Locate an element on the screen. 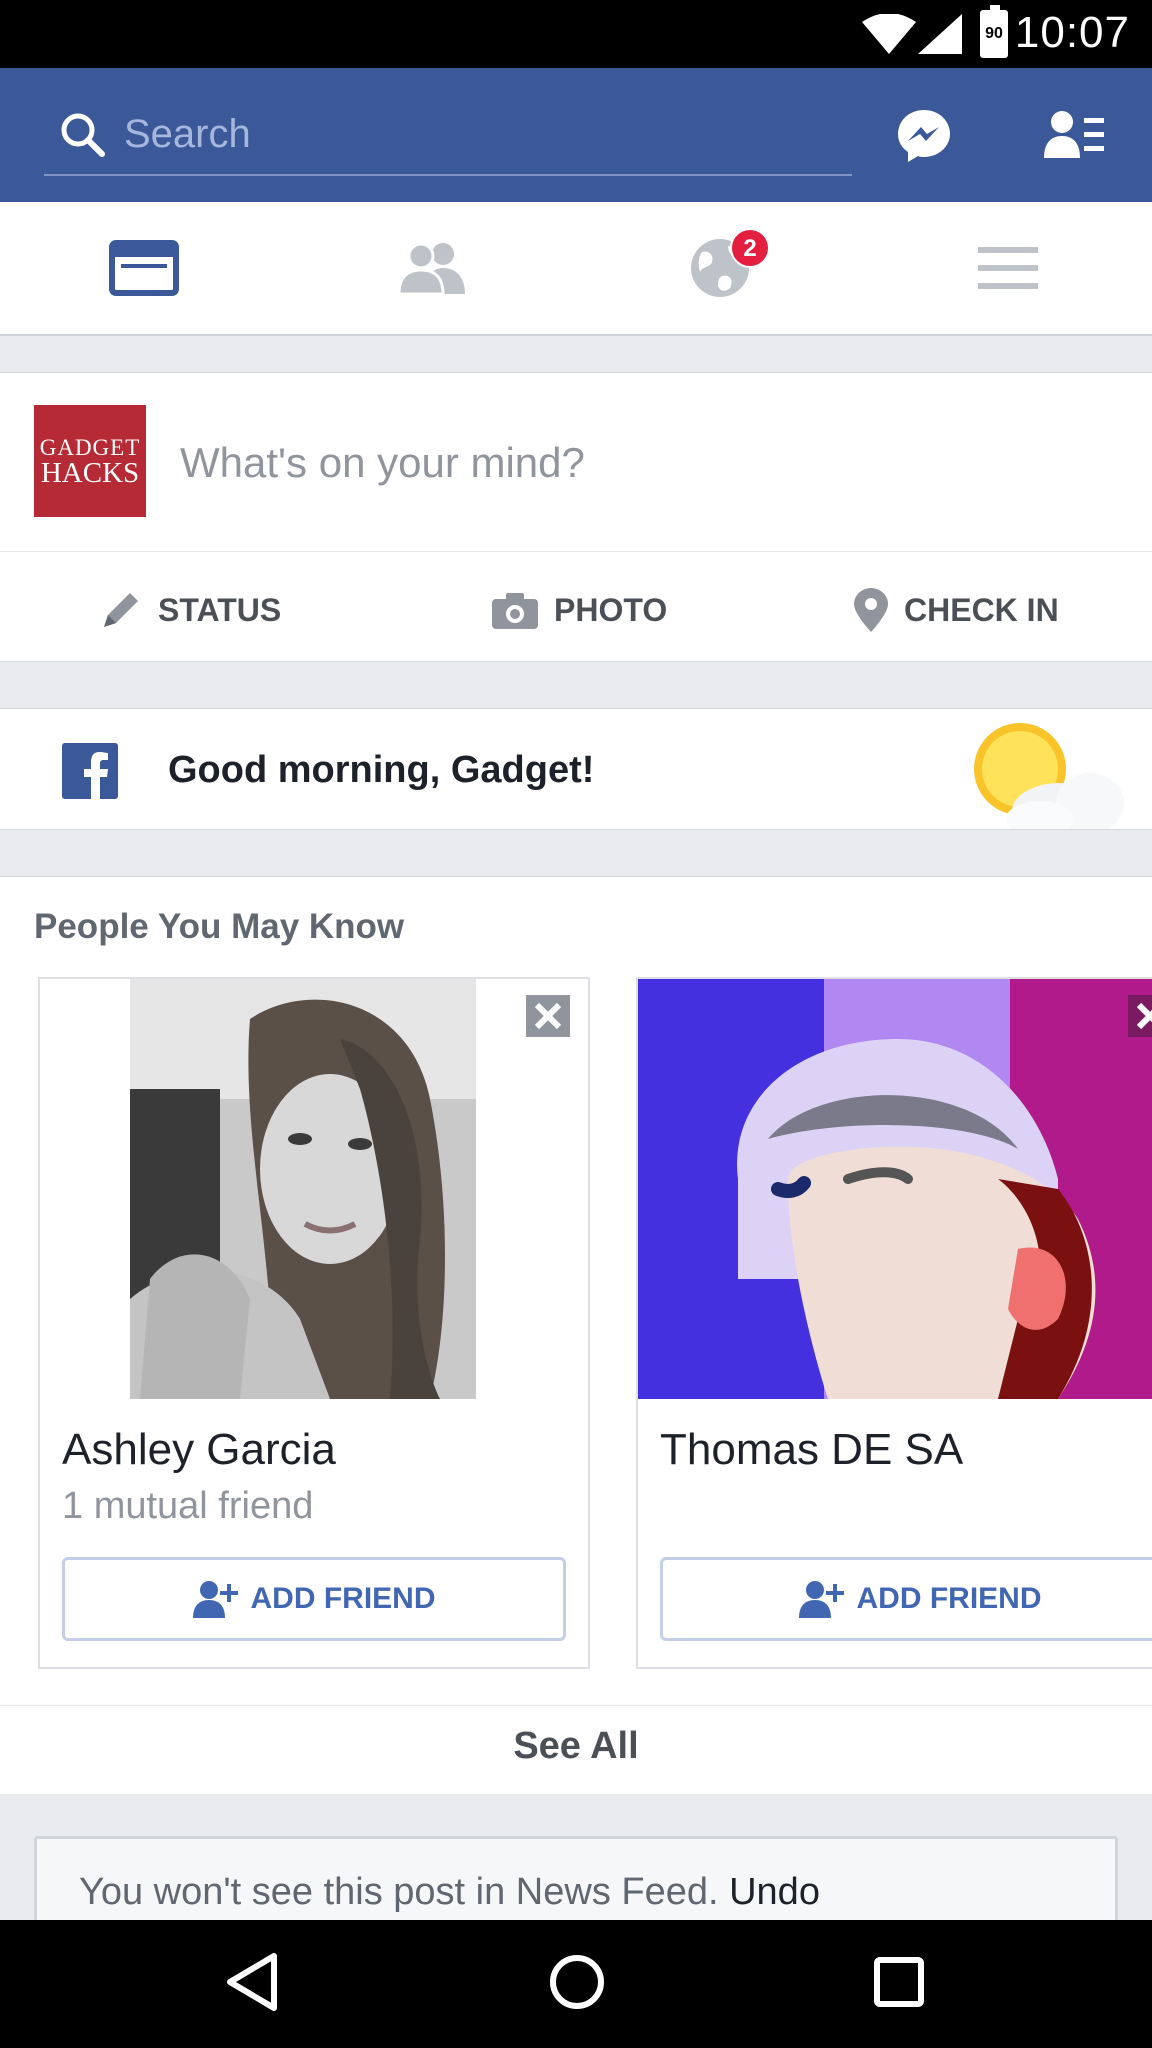  friend-requests-icon is located at coordinates (1075, 135).